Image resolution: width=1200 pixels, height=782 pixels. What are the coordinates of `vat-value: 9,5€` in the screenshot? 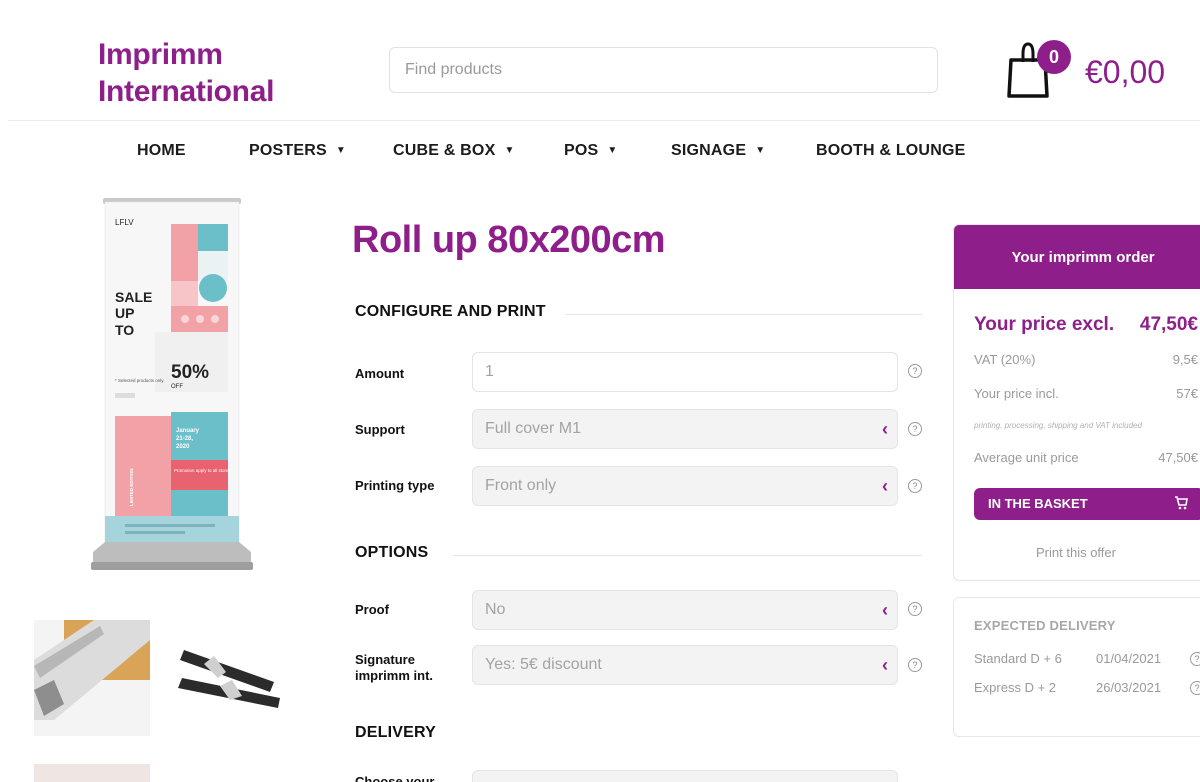 It's located at (1185, 359).